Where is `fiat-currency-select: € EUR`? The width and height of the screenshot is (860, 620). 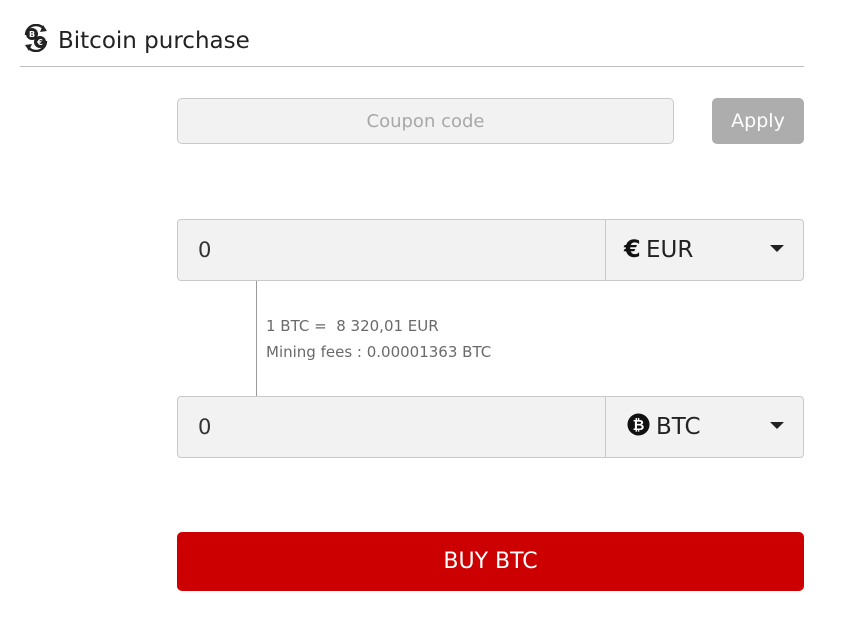 fiat-currency-select: € EUR is located at coordinates (704, 250).